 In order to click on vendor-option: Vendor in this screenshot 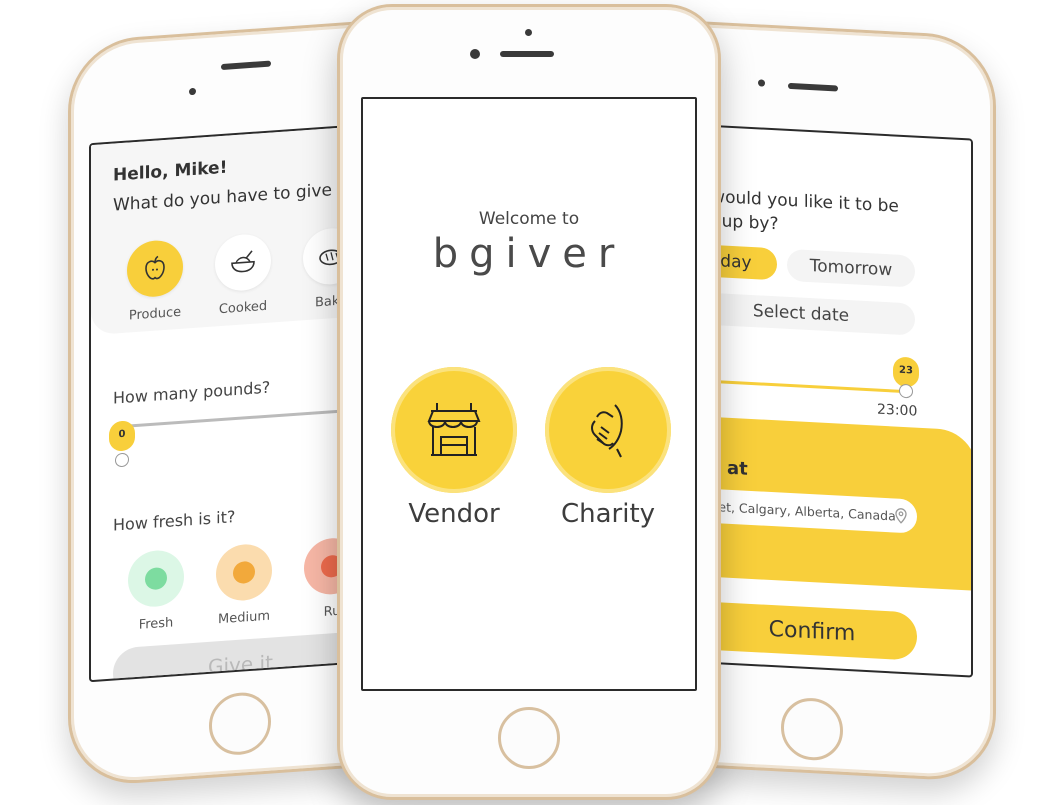, I will do `click(454, 448)`.